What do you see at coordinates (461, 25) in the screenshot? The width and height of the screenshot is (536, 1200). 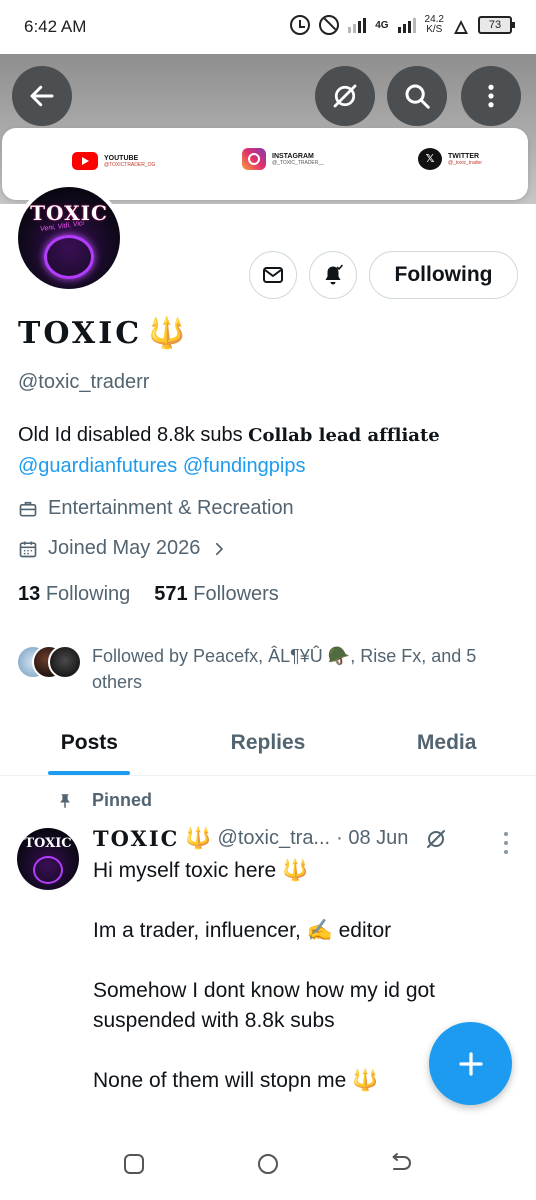 I see `flask-icon` at bounding box center [461, 25].